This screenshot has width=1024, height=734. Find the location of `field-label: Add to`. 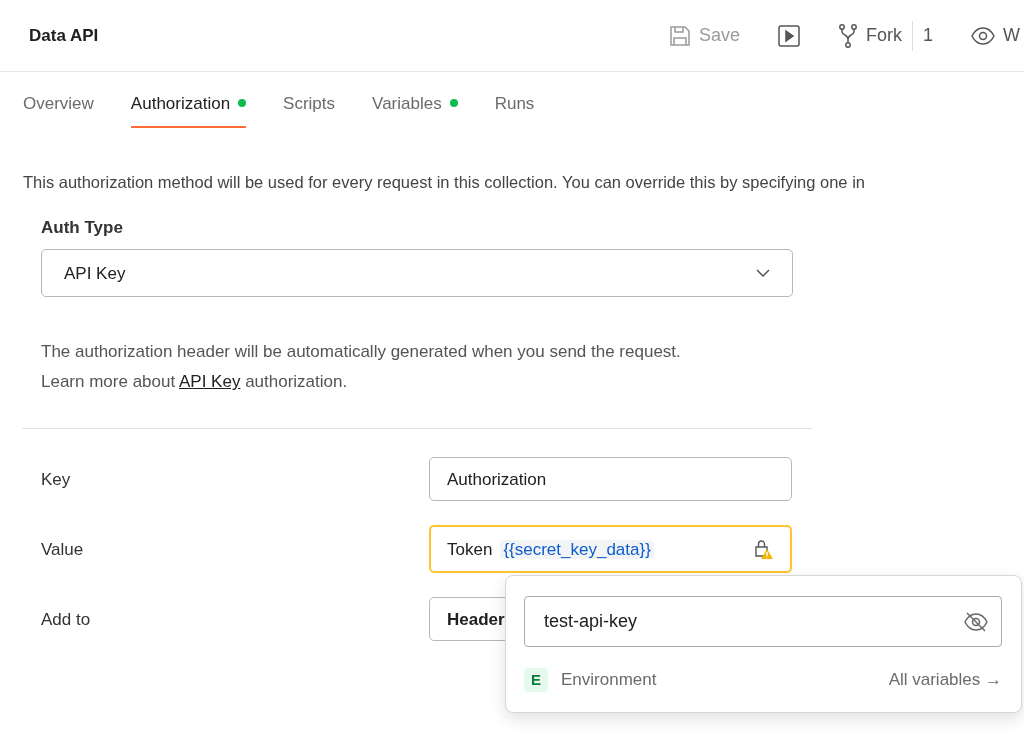

field-label: Add to is located at coordinates (66, 619).